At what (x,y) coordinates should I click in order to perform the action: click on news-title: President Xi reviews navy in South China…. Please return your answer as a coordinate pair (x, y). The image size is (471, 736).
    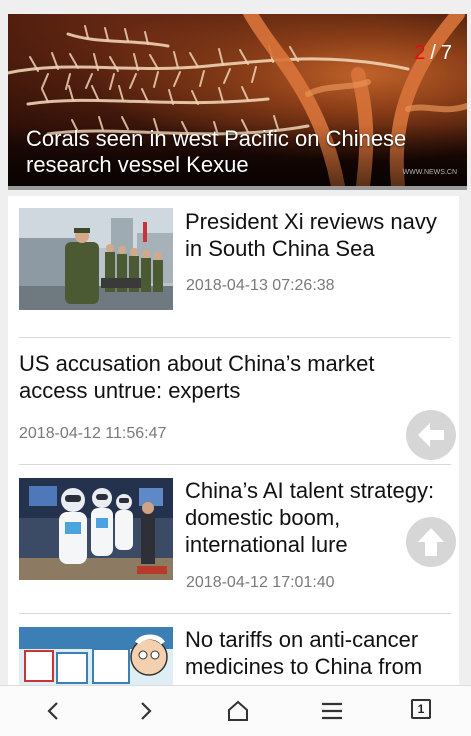
    Looking at the image, I should click on (320, 235).